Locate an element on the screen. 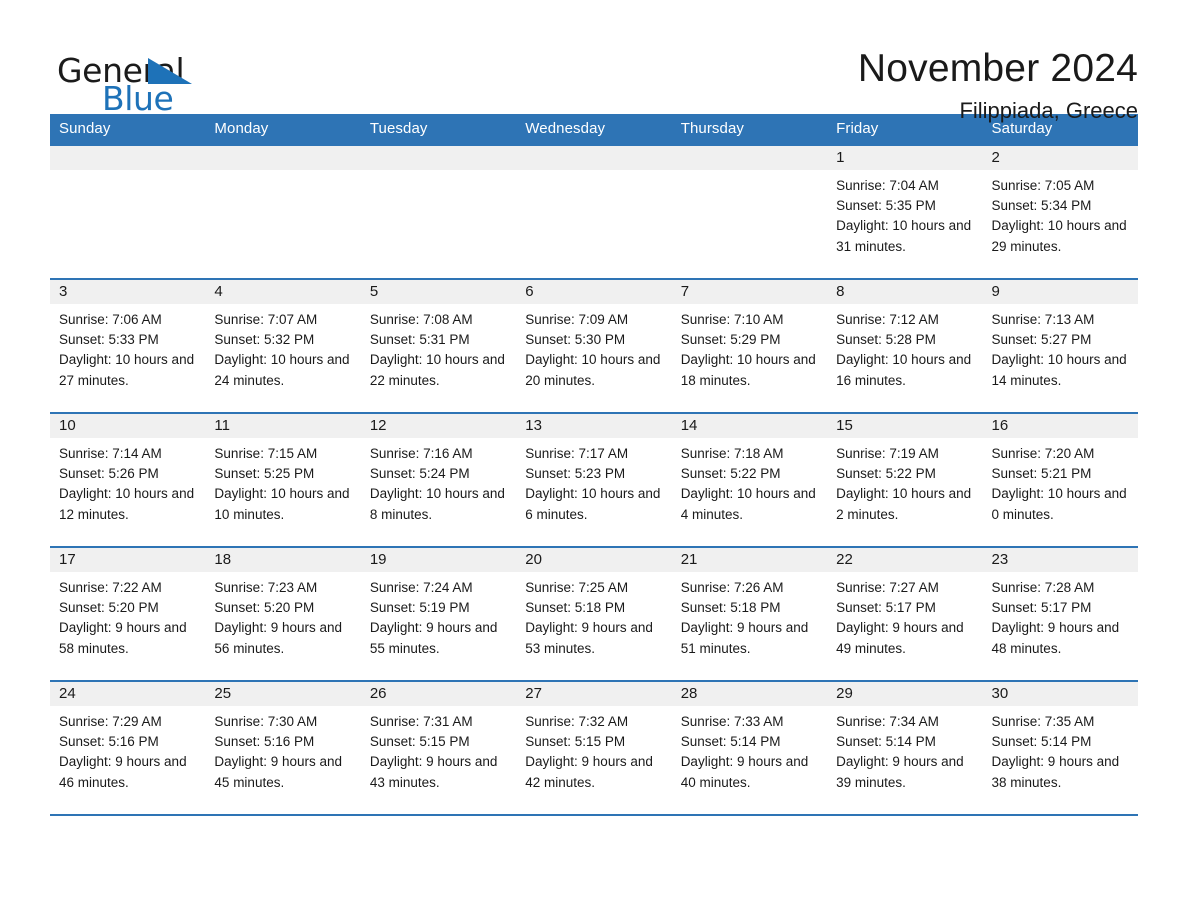 The image size is (1188, 918). sunrise-text: Sunrise: 7:26 AM is located at coordinates (732, 587).